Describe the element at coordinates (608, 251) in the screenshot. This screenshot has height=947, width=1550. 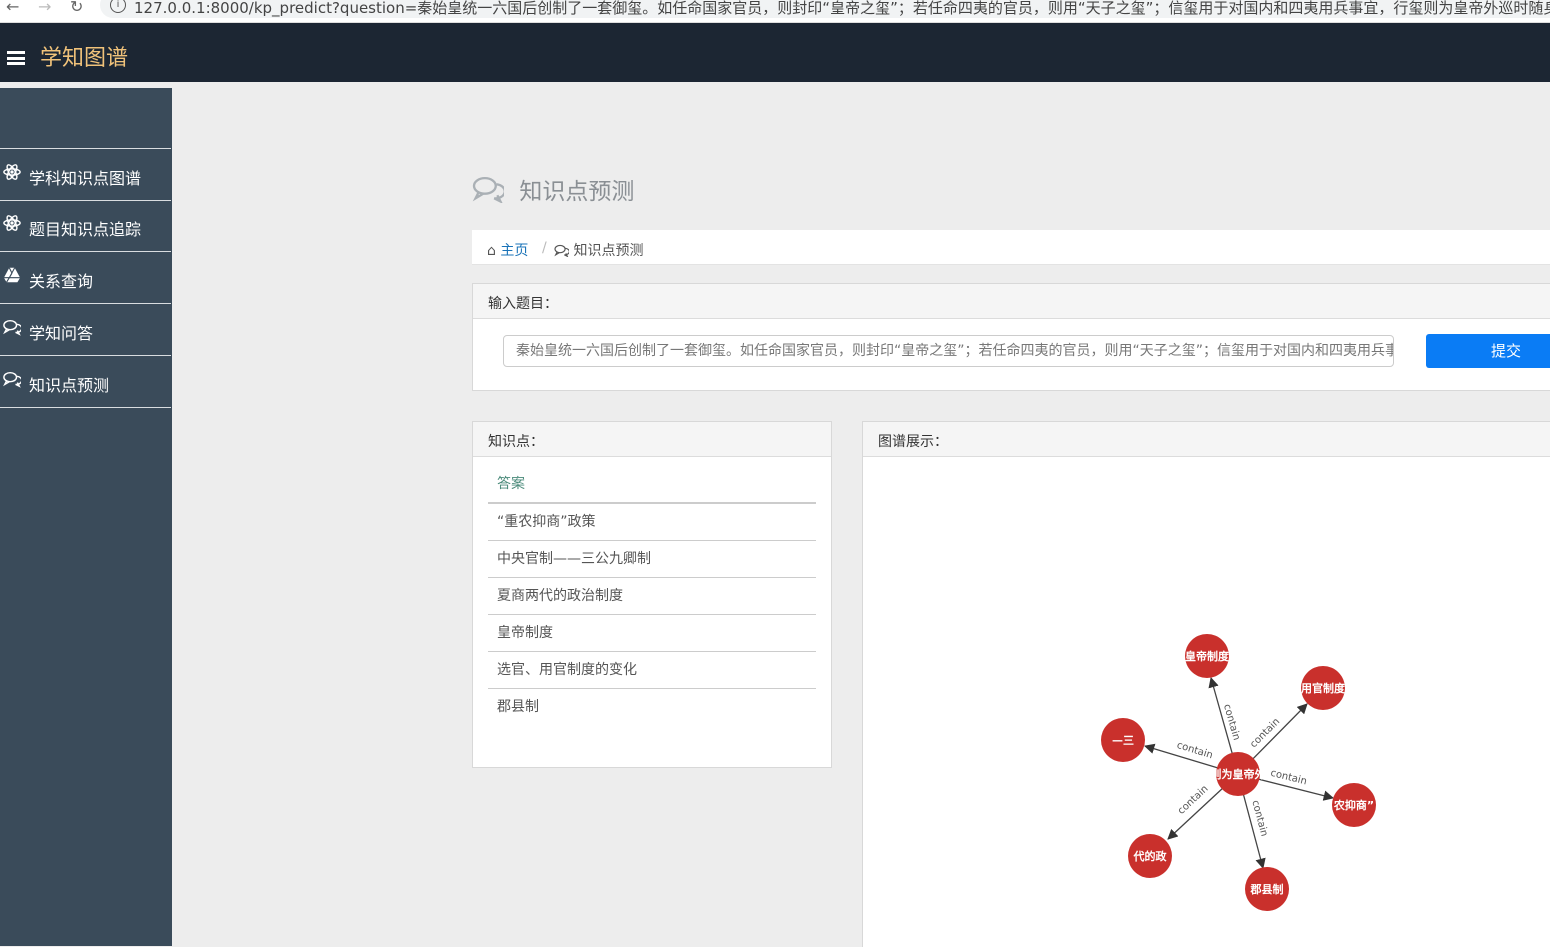
I see `breadcrumb-current-label: 知识点预测` at that location.